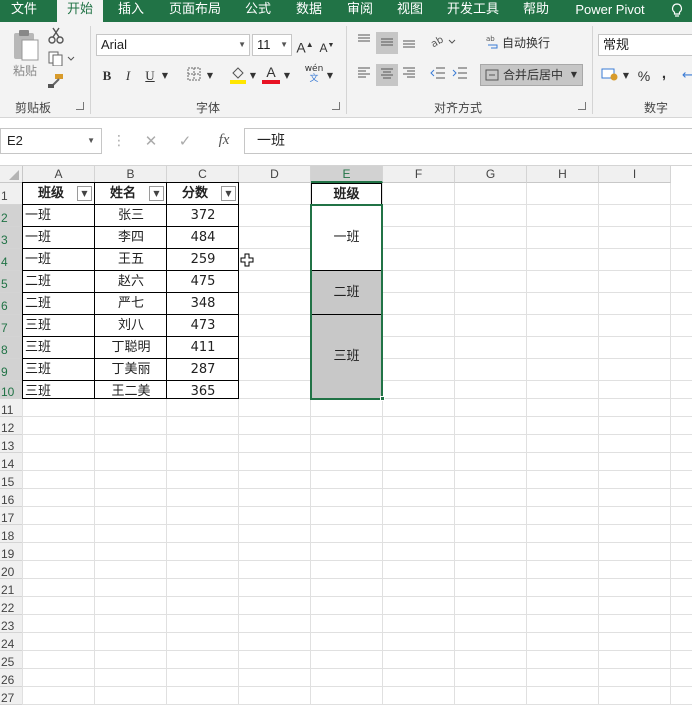  What do you see at coordinates (305, 46) in the screenshot?
I see `increase-font-size-icon: A▲` at bounding box center [305, 46].